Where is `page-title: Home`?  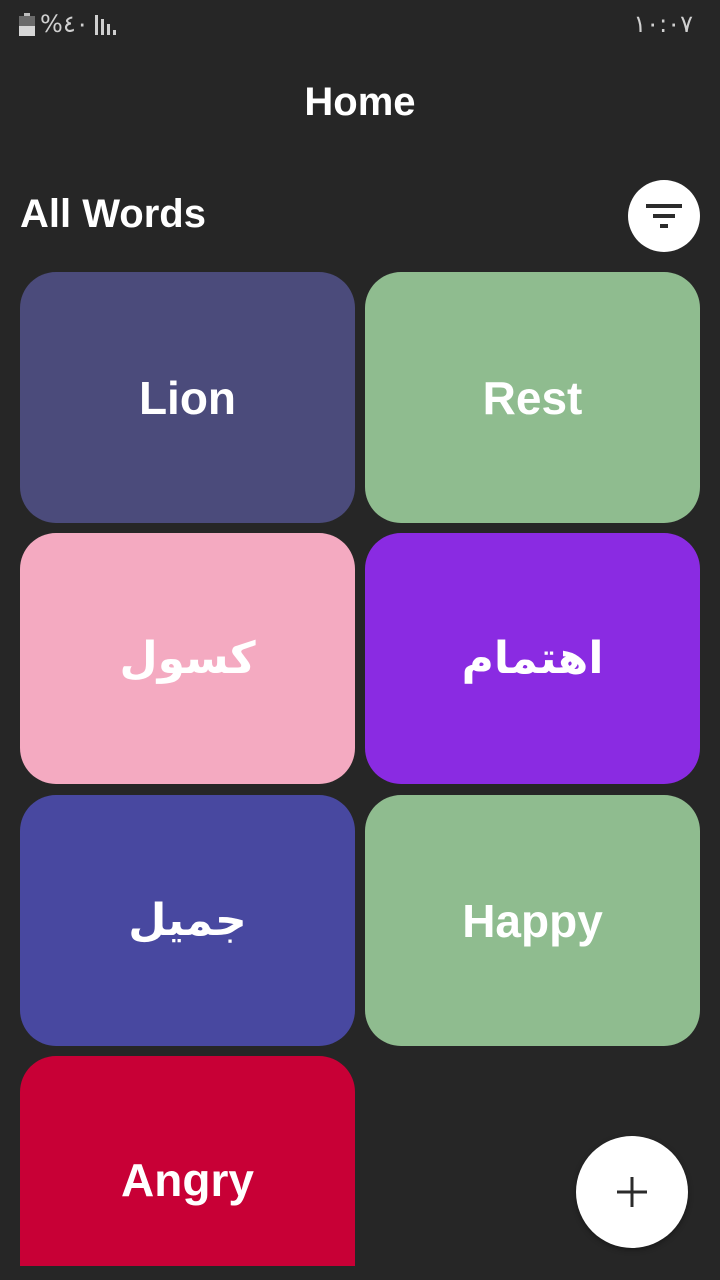 page-title: Home is located at coordinates (360, 102).